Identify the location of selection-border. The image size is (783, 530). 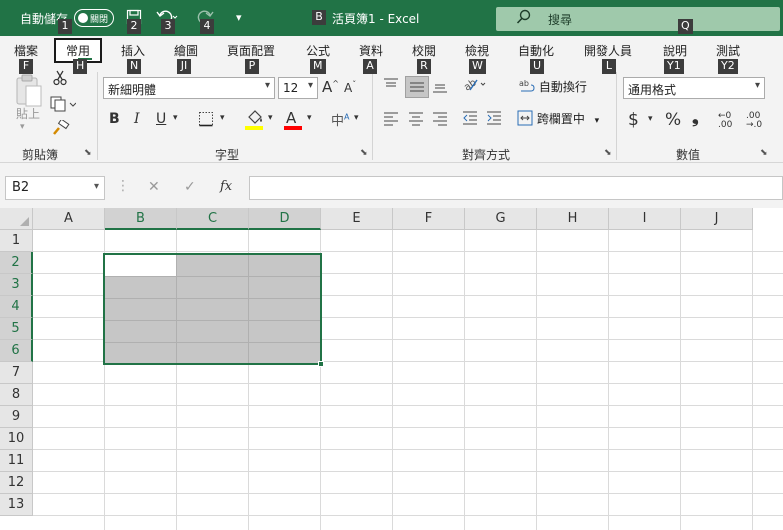
(212, 309).